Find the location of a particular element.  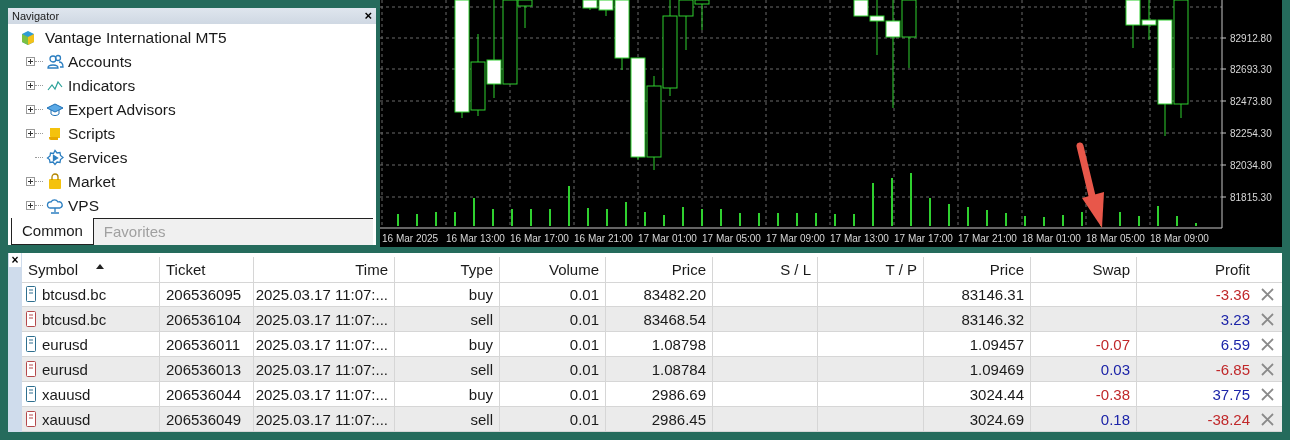

column-header: Type is located at coordinates (447, 270).